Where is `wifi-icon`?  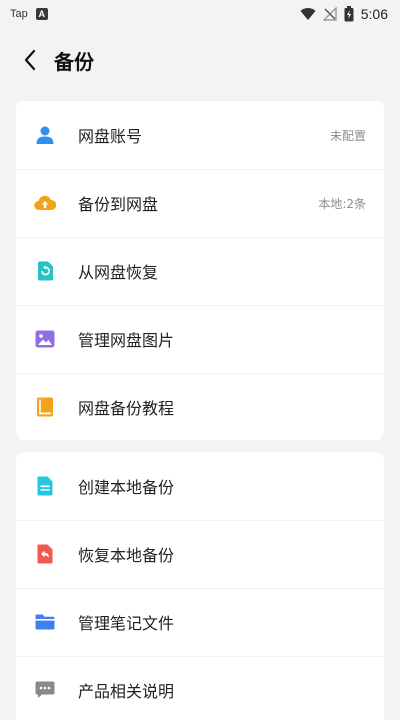
wifi-icon is located at coordinates (308, 14).